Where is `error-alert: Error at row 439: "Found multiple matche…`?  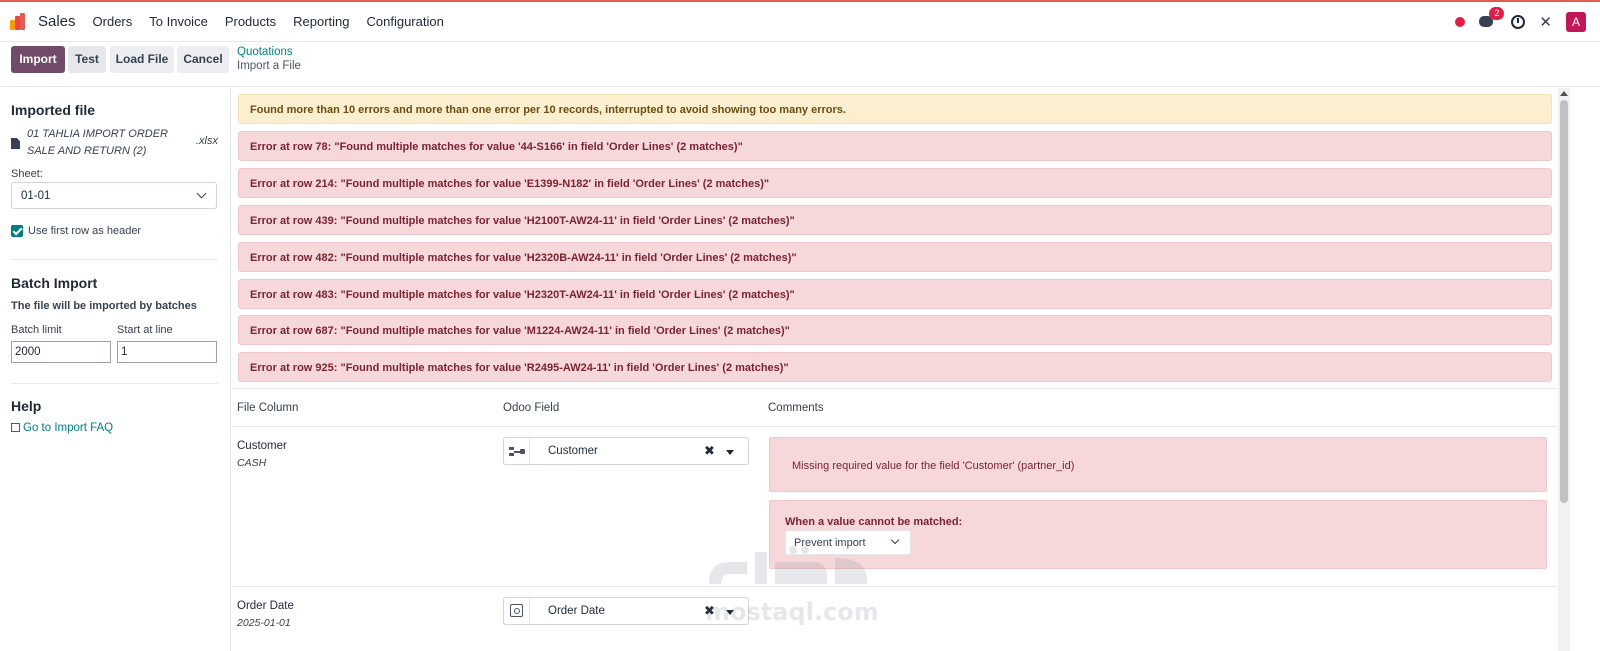
error-alert: Error at row 439: "Found multiple matche… is located at coordinates (895, 220).